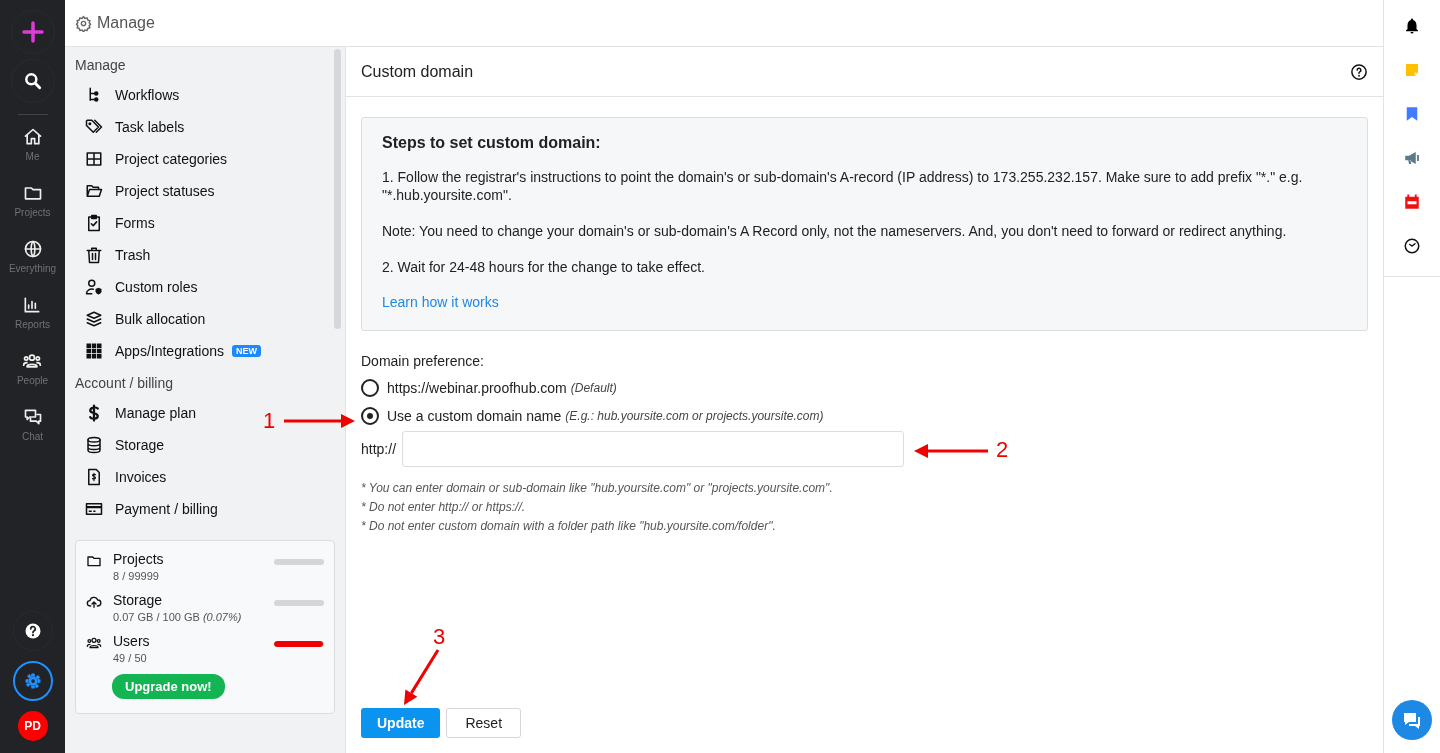 Image resolution: width=1440 pixels, height=753 pixels. Describe the element at coordinates (130, 658) in the screenshot. I see `usage-count: 49 / 50` at that location.